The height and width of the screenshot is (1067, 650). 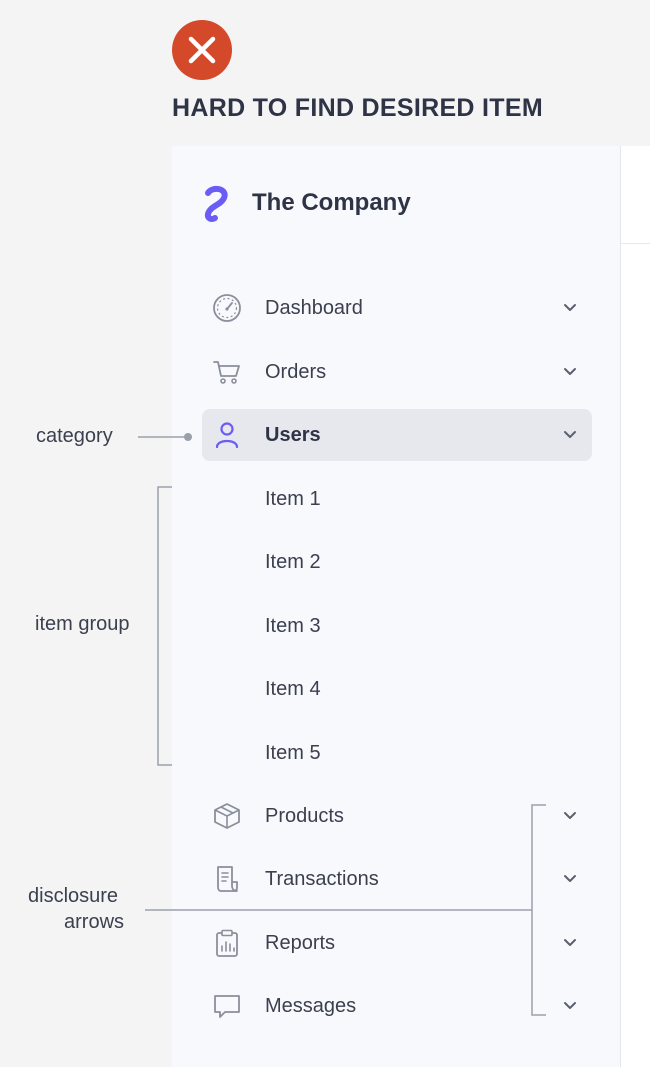 What do you see at coordinates (74, 436) in the screenshot?
I see `annotation-category: category` at bounding box center [74, 436].